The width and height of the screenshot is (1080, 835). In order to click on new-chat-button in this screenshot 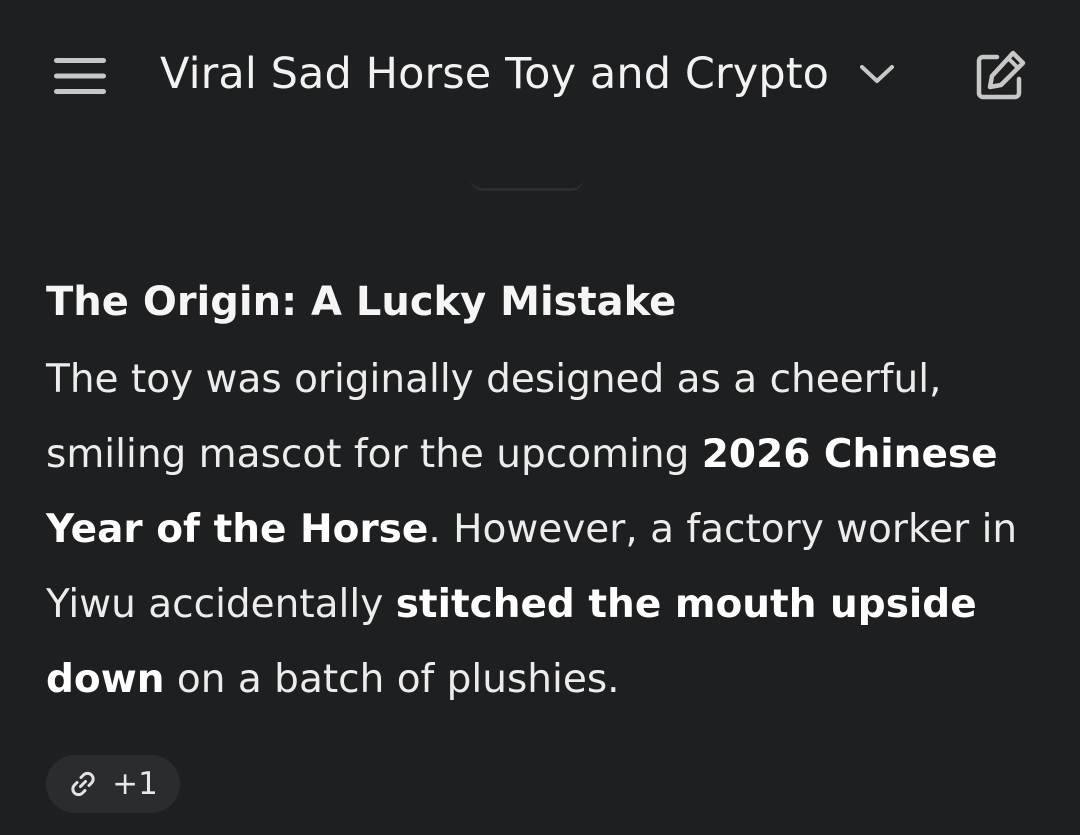, I will do `click(1000, 76)`.